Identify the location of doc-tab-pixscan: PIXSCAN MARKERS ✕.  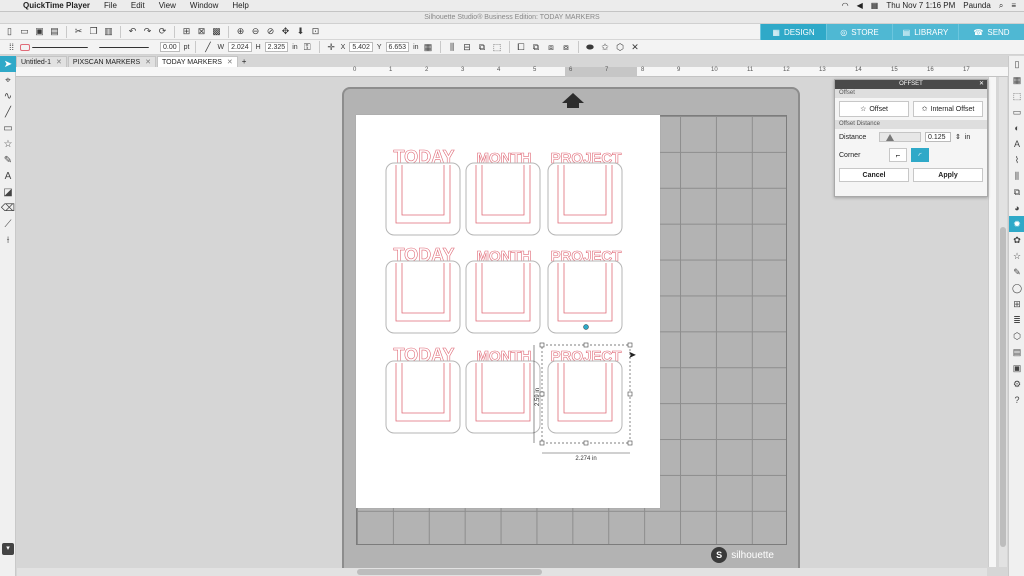
(112, 61).